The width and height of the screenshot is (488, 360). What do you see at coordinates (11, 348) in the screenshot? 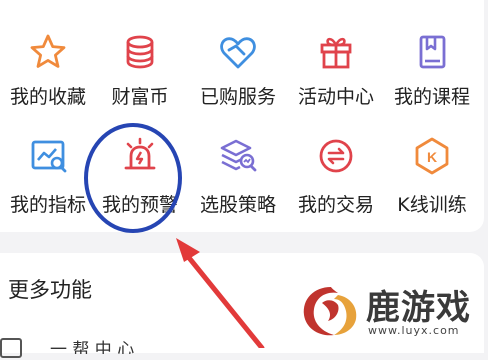
I see `help-center-icon` at bounding box center [11, 348].